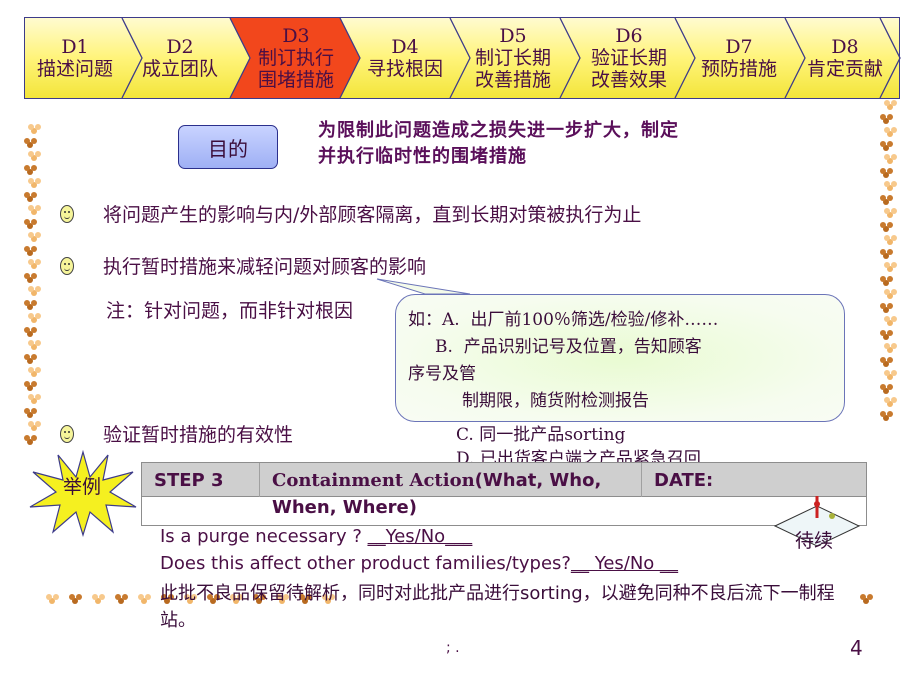  What do you see at coordinates (179, 69) in the screenshot?
I see `step-name: 成立团队` at bounding box center [179, 69].